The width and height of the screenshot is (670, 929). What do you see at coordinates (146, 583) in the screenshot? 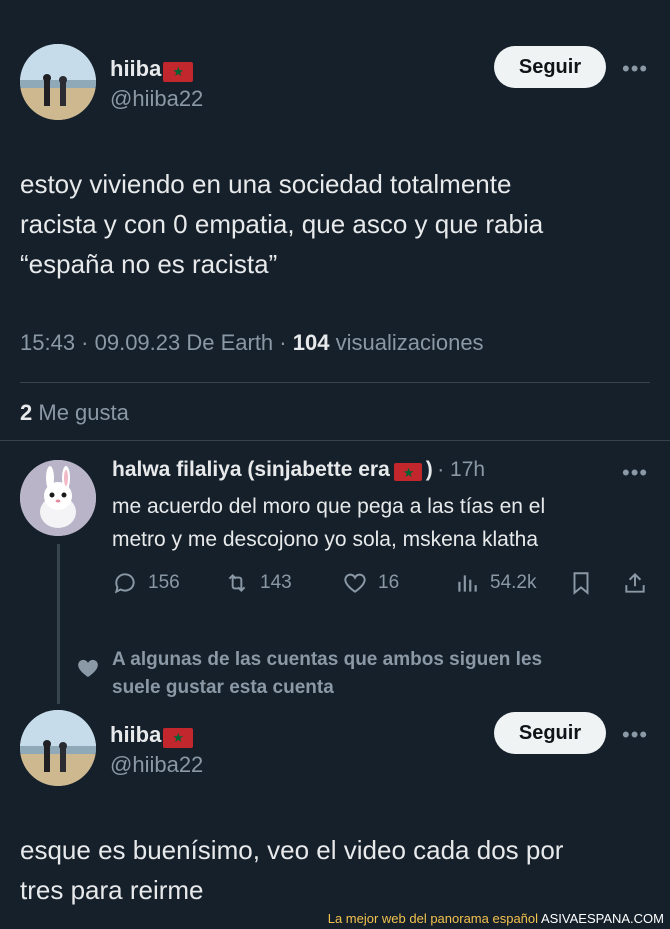
I see `reply-button: 156` at bounding box center [146, 583].